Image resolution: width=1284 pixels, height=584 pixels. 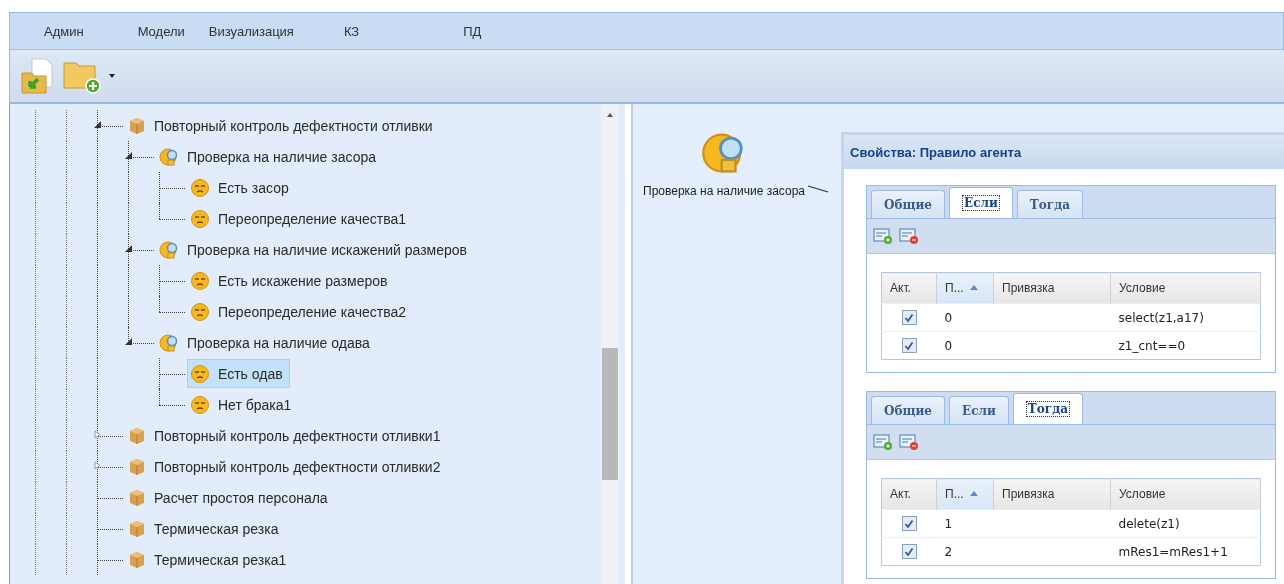 What do you see at coordinates (230, 497) in the screenshot?
I see `tree-item: Расчет простоя персонала` at bounding box center [230, 497].